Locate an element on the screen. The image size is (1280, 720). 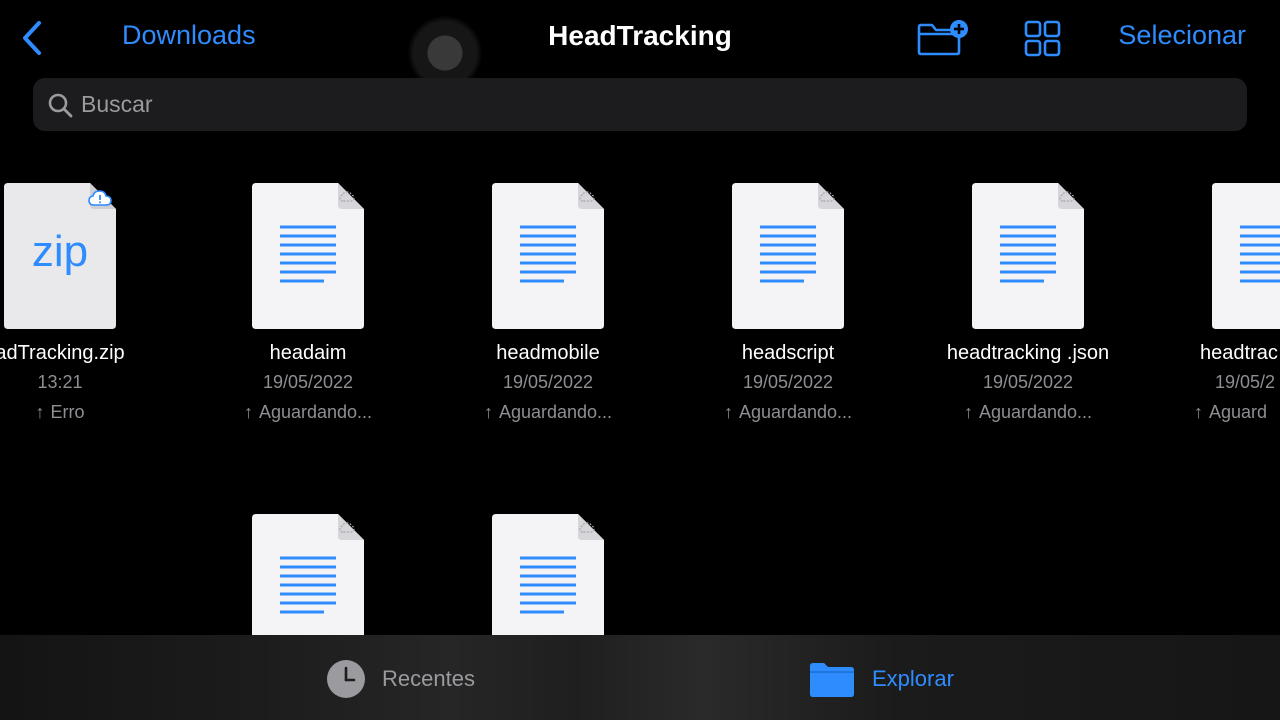
select-button: Selecionar is located at coordinates (1182, 35).